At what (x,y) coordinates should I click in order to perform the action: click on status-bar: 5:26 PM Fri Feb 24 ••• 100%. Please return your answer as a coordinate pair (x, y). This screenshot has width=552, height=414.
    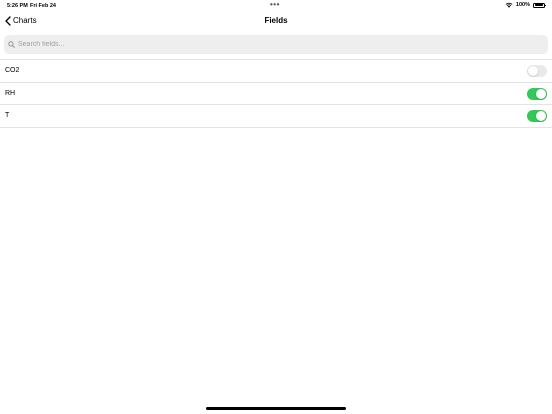
    Looking at the image, I should click on (276, 5).